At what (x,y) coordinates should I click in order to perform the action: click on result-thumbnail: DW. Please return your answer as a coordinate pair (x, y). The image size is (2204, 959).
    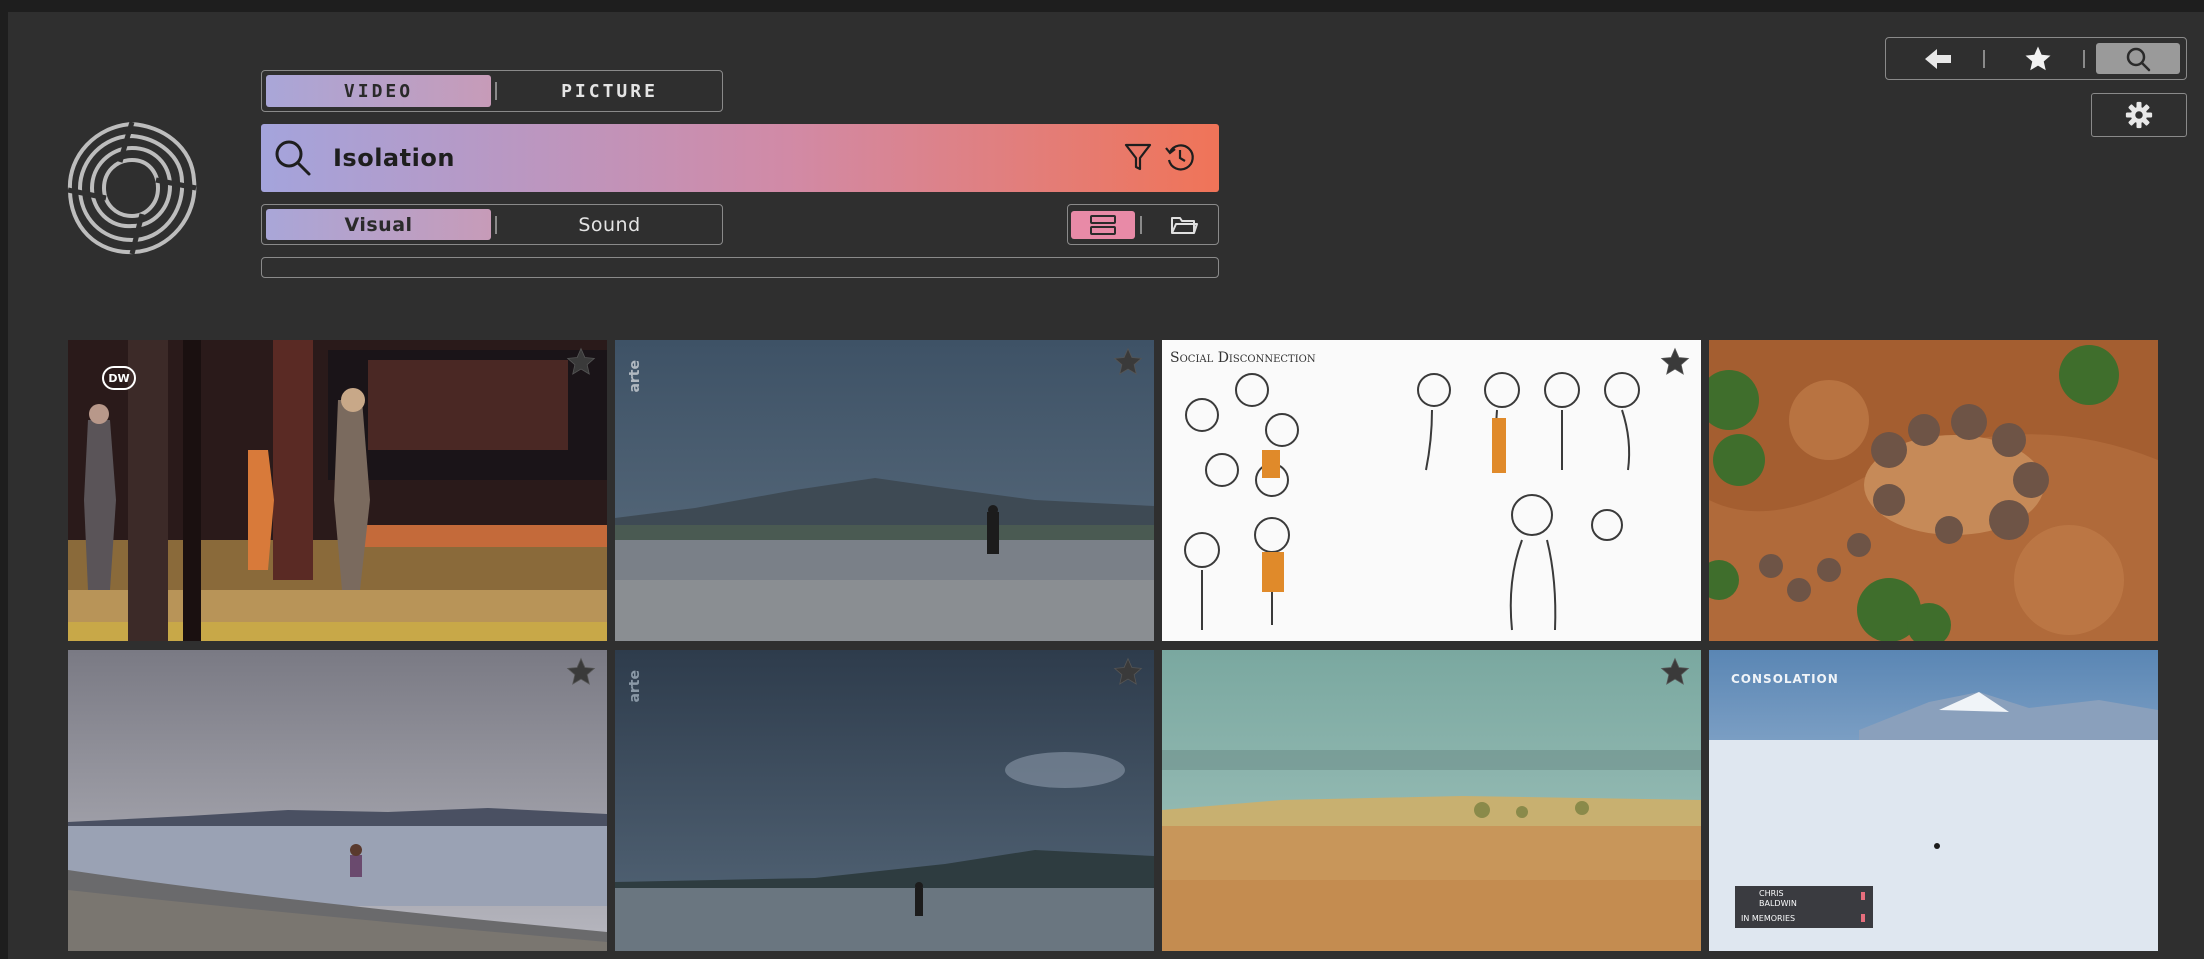
    Looking at the image, I should click on (337, 490).